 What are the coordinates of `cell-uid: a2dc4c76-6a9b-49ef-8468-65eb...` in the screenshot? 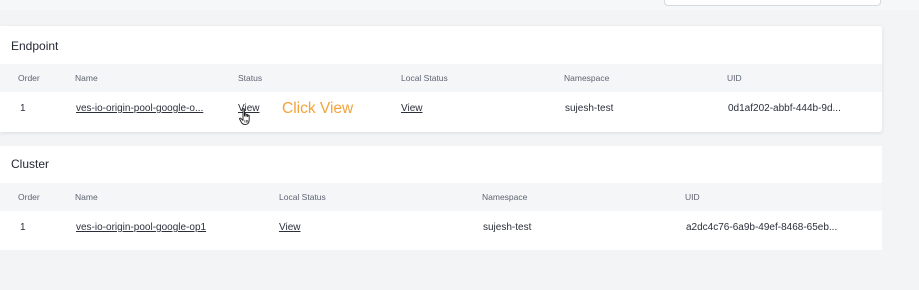 It's located at (762, 227).